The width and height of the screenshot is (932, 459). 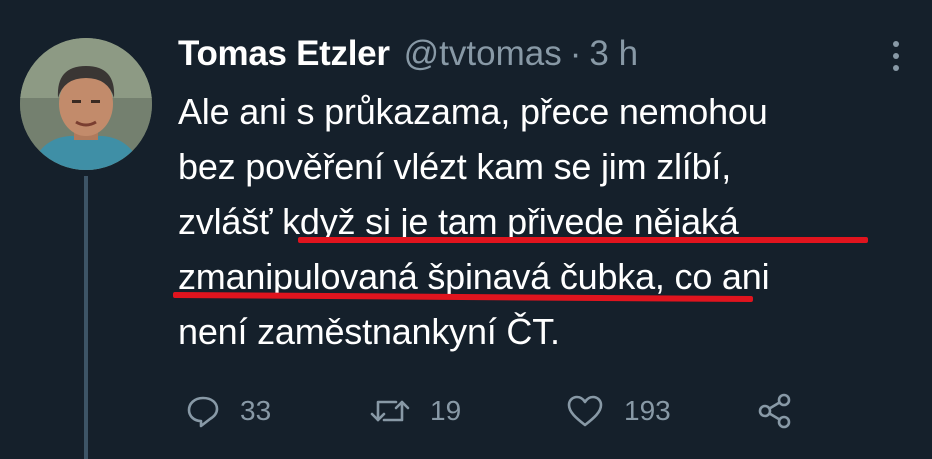 I want to click on display-name: Tomas Etzler, so click(x=284, y=54).